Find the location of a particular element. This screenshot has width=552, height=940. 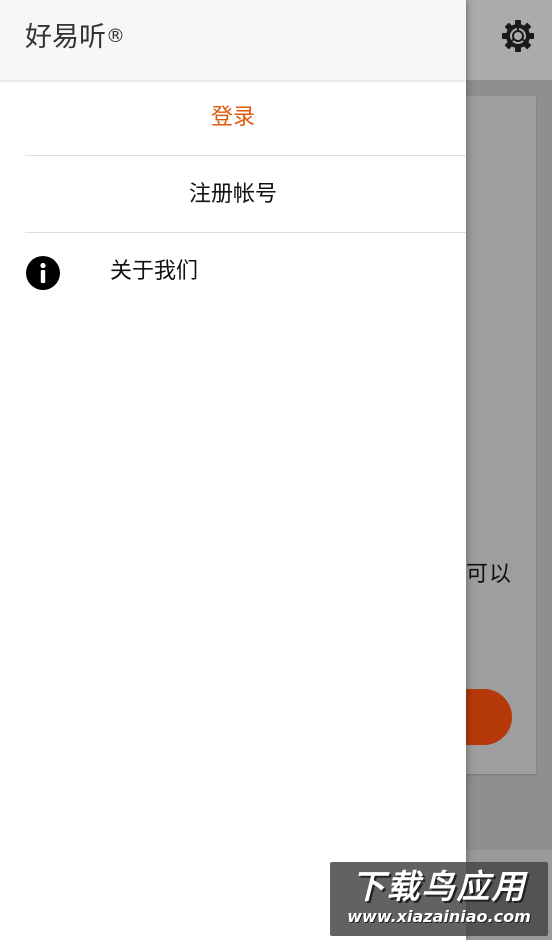

about-us-label: 关于我们 is located at coordinates (154, 271).